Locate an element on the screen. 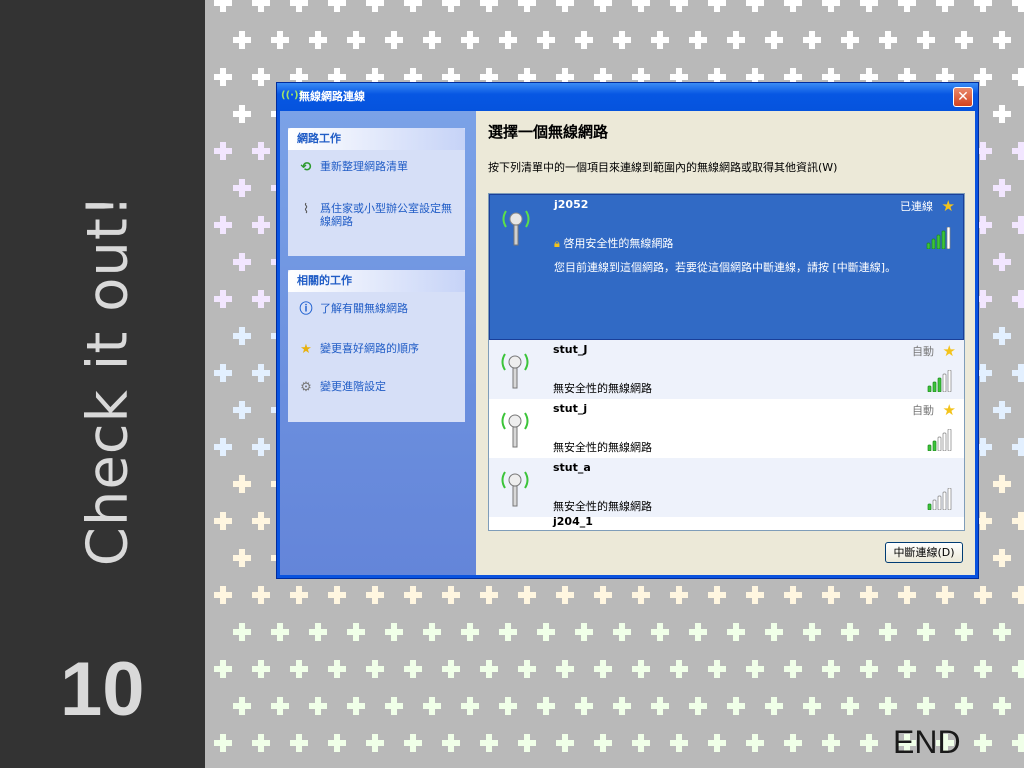 The height and width of the screenshot is (768, 1024). network-tasks-panel: 網路工作 ⟲ 重新整理網路清單 ⌇ 爲住家或小型辦公室設定無線網路 is located at coordinates (376, 192).